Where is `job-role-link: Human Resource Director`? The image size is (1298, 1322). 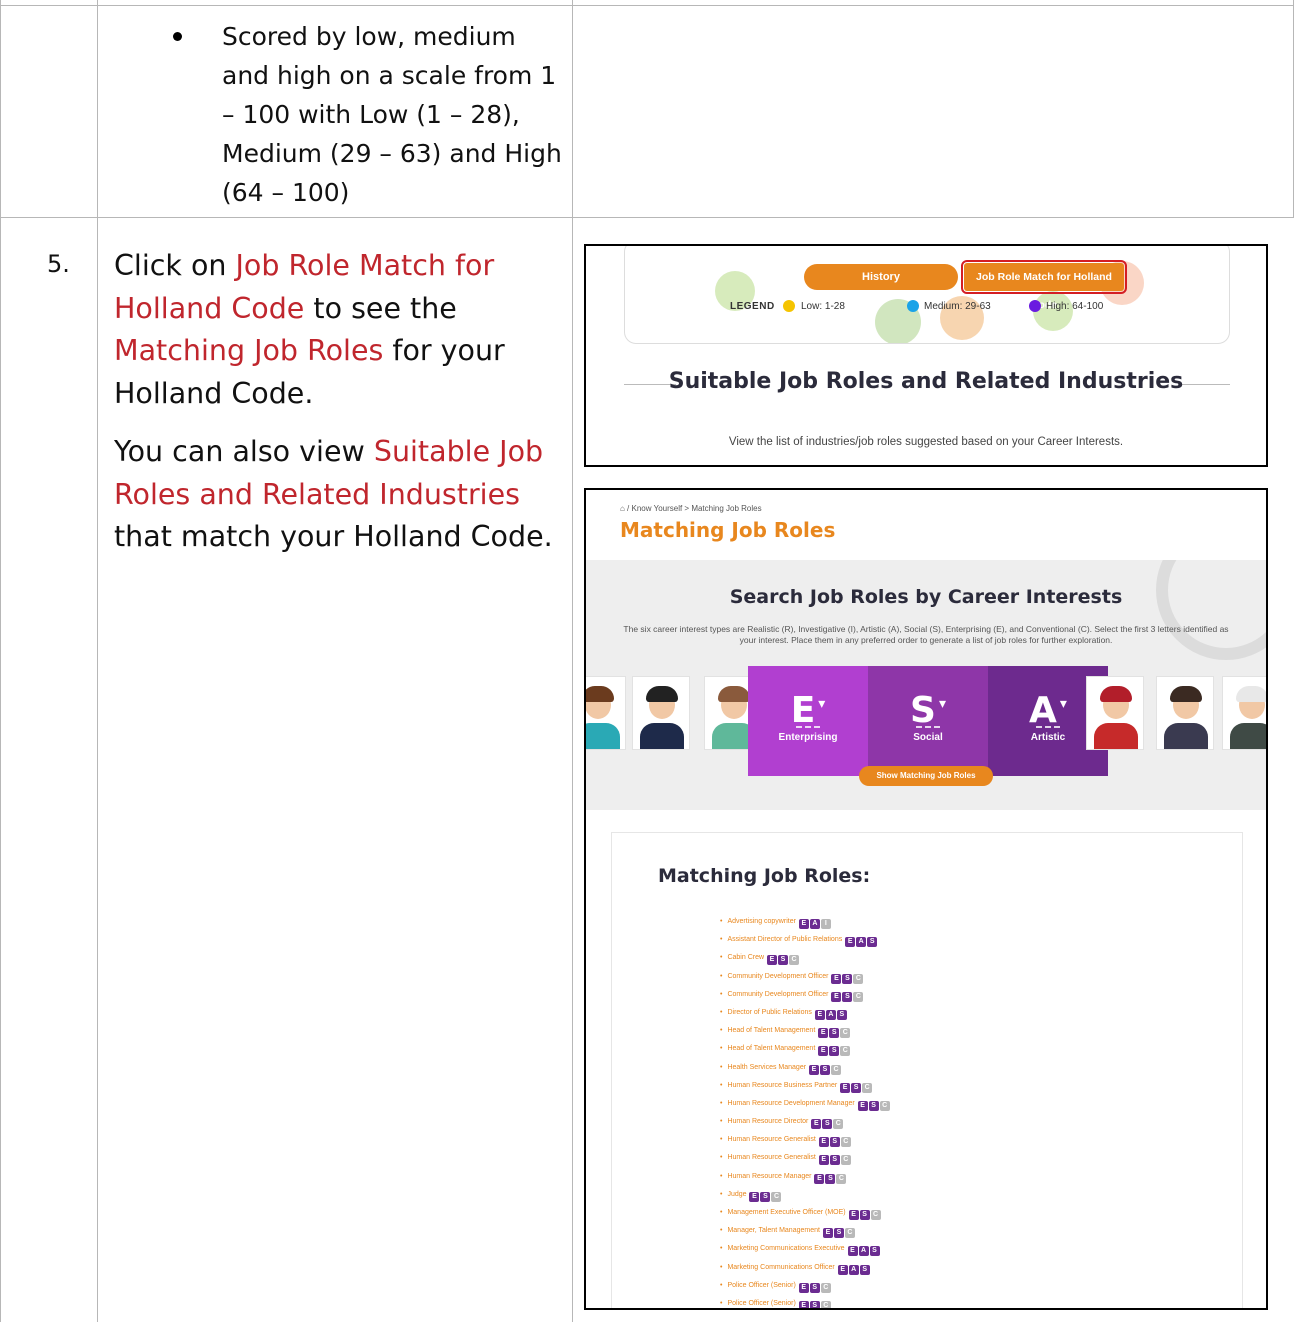
job-role-link: Human Resource Director is located at coordinates (767, 1121).